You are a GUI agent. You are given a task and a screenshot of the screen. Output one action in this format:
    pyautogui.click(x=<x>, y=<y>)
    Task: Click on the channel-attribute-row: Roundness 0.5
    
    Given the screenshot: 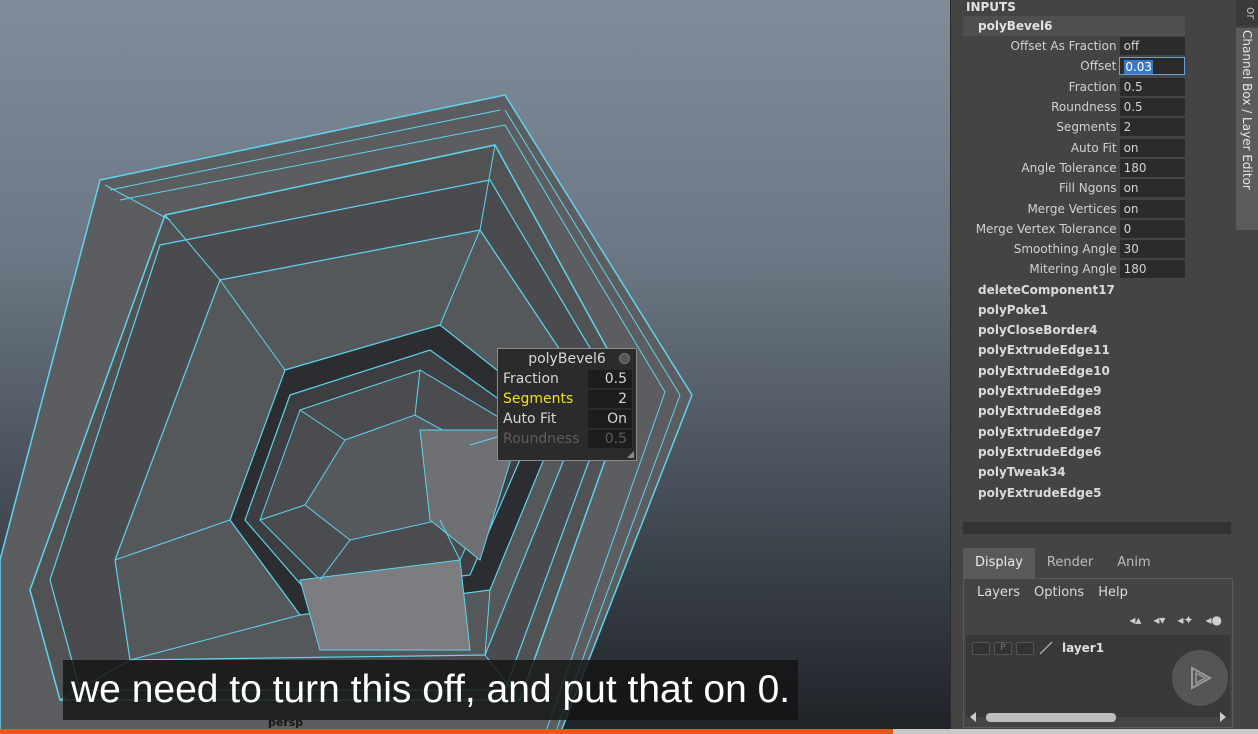 What is the action you would take?
    pyautogui.click(x=1074, y=107)
    